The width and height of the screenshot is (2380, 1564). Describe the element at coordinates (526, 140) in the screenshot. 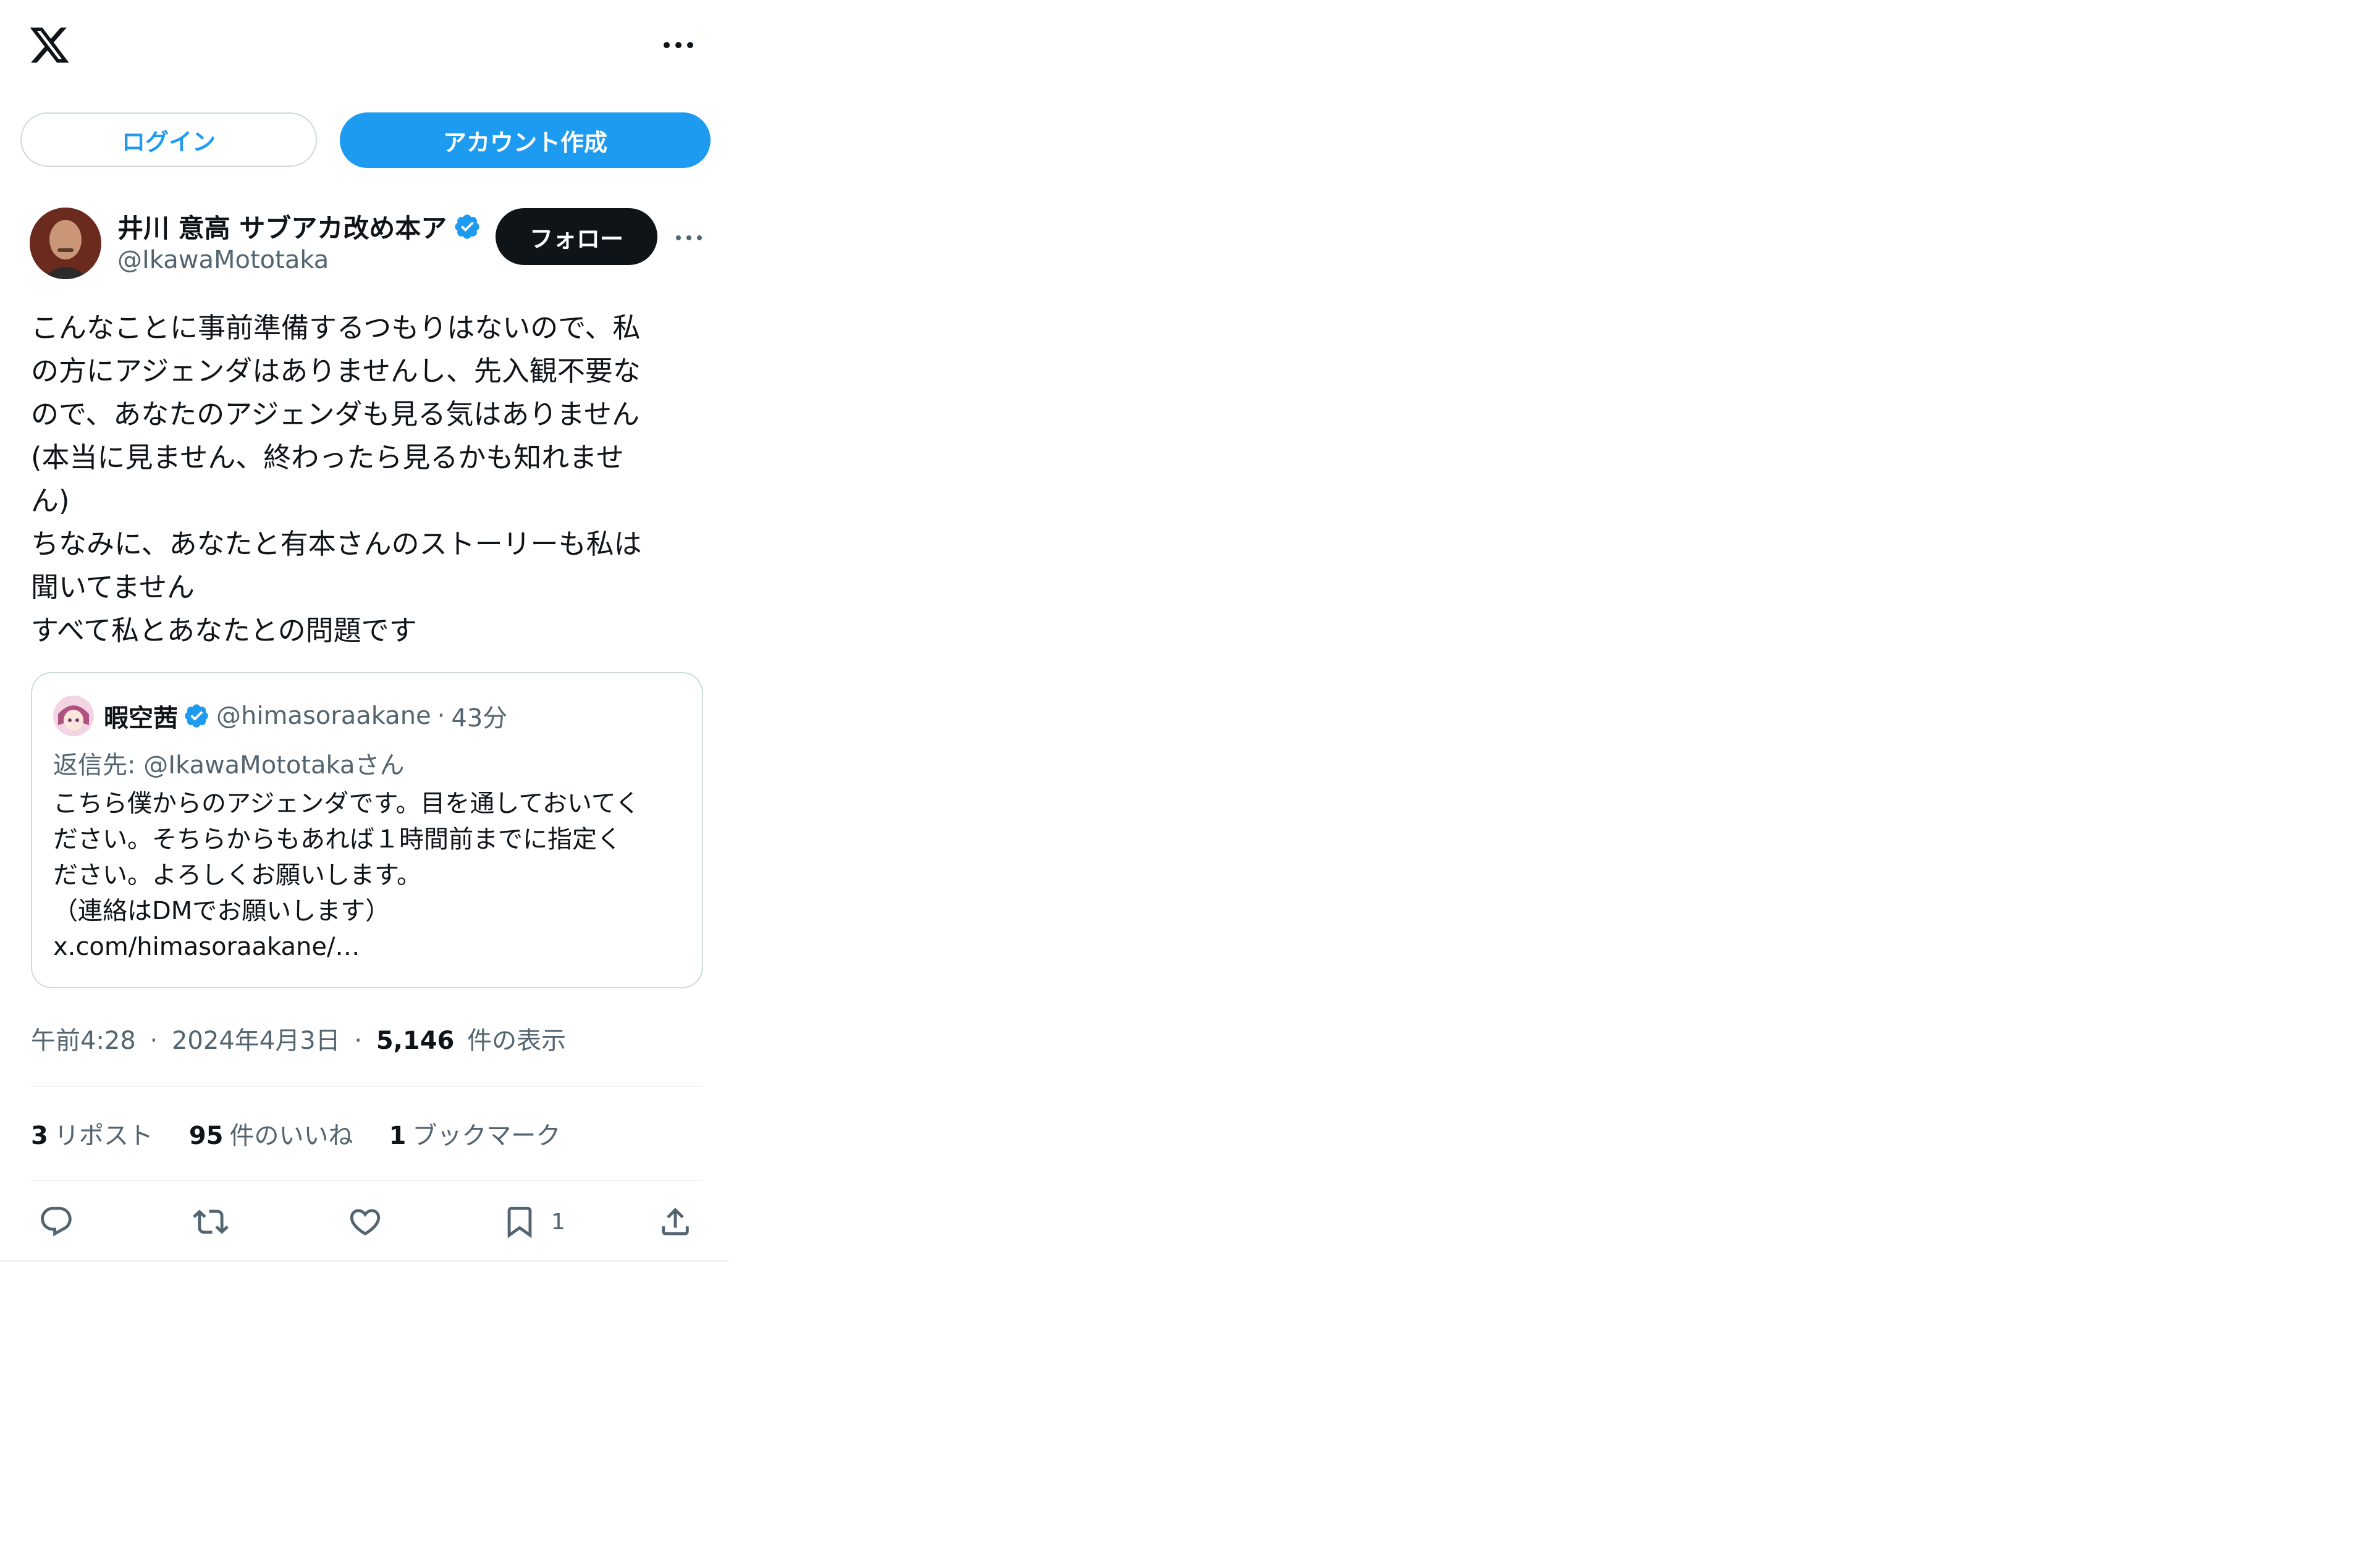

I see `create-account-button: アカウント作成` at that location.